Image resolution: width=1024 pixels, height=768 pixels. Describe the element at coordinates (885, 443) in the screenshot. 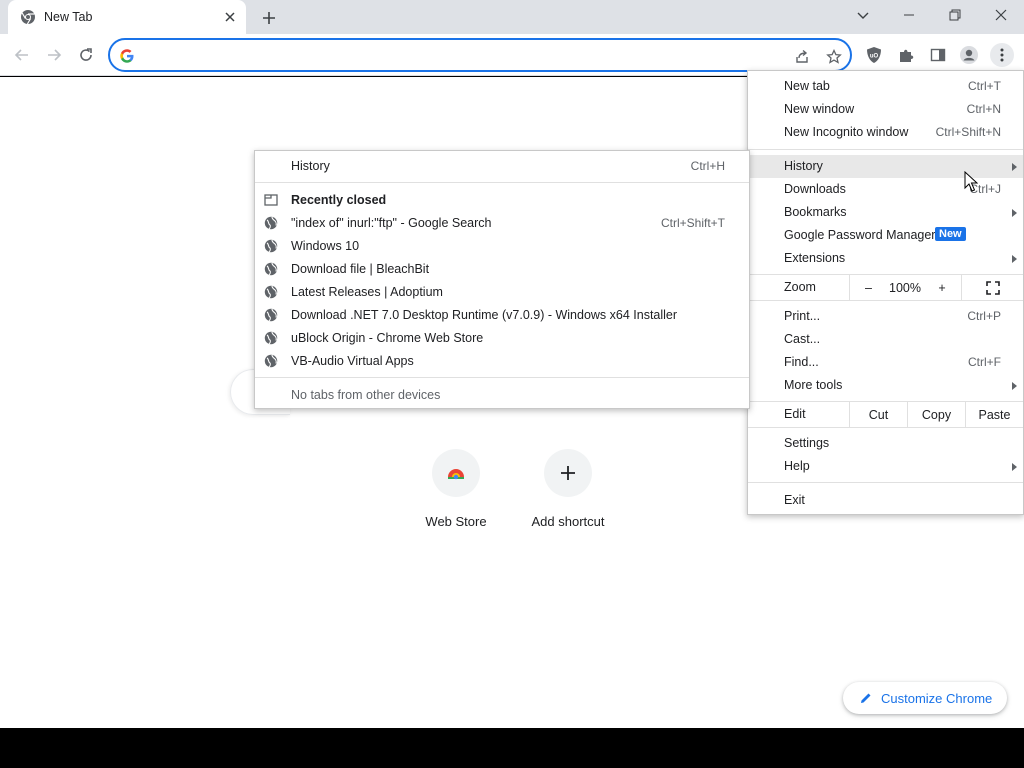

I see `menu-item-settings: Settings` at that location.